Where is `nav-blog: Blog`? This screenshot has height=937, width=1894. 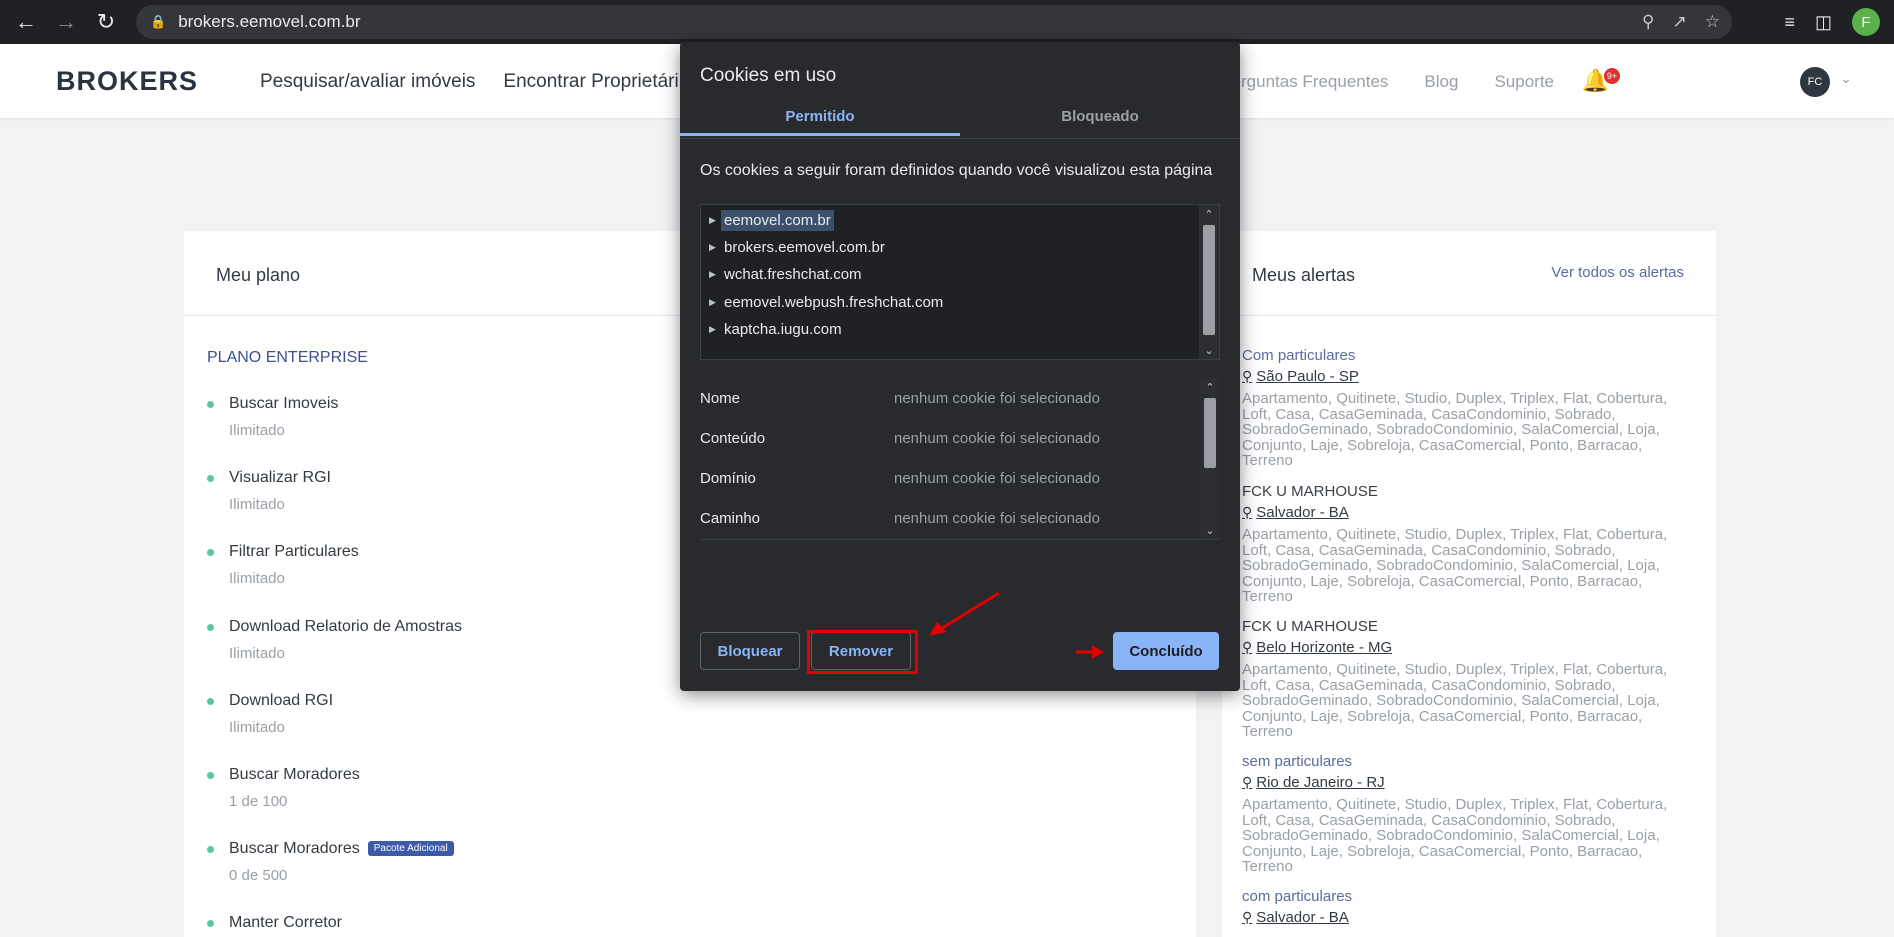 nav-blog: Blog is located at coordinates (1441, 82).